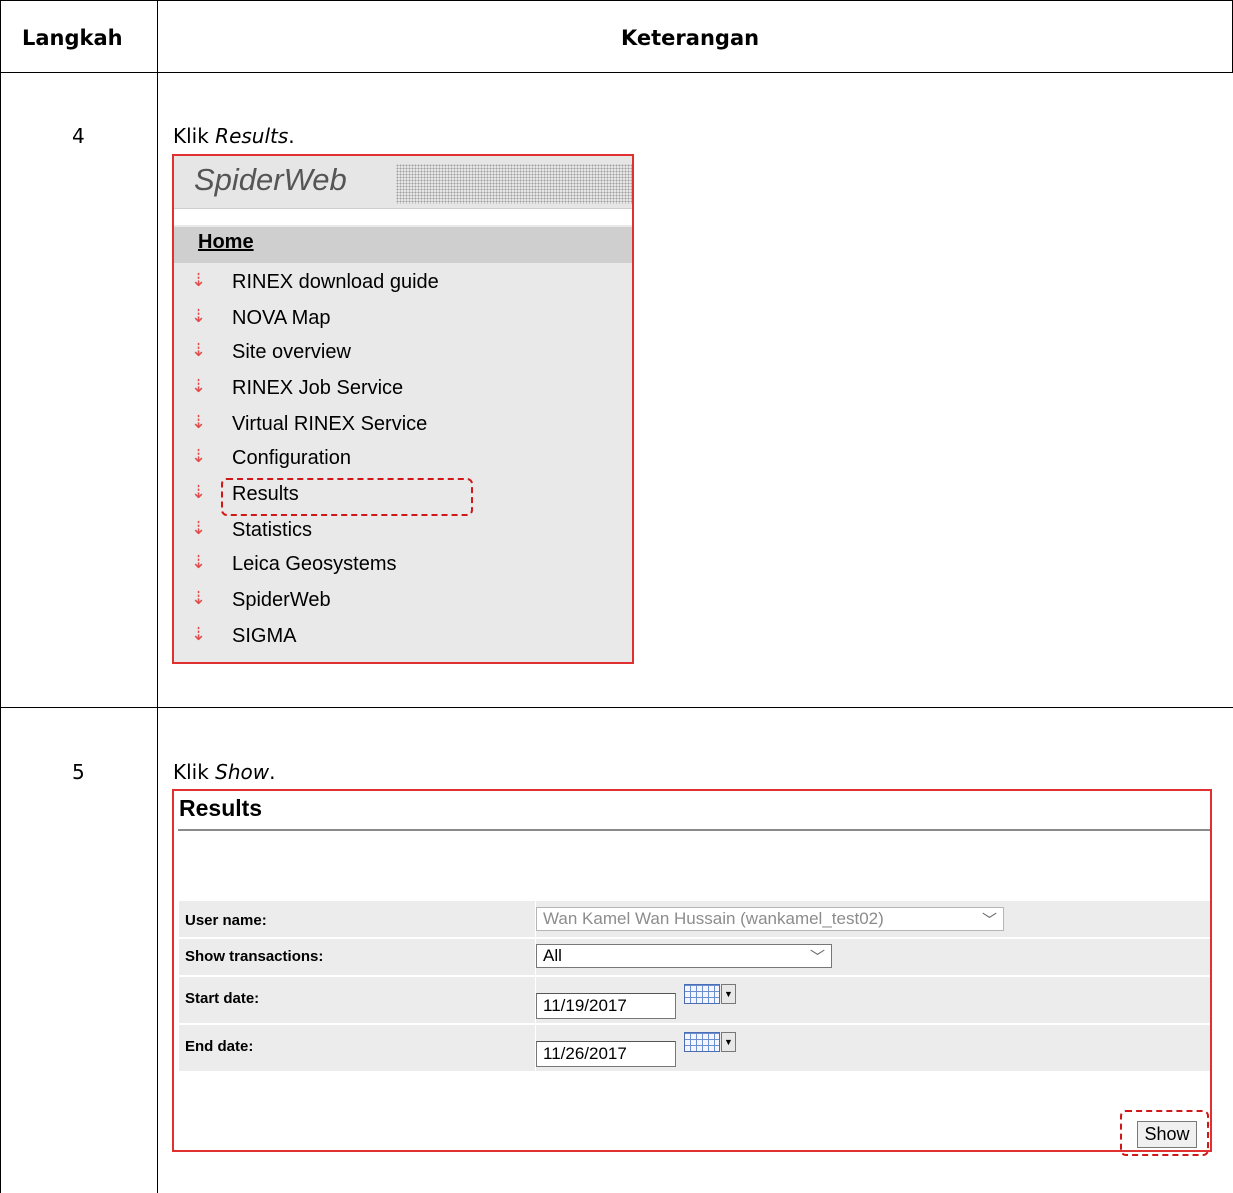  I want to click on spacer, so click(403, 217).